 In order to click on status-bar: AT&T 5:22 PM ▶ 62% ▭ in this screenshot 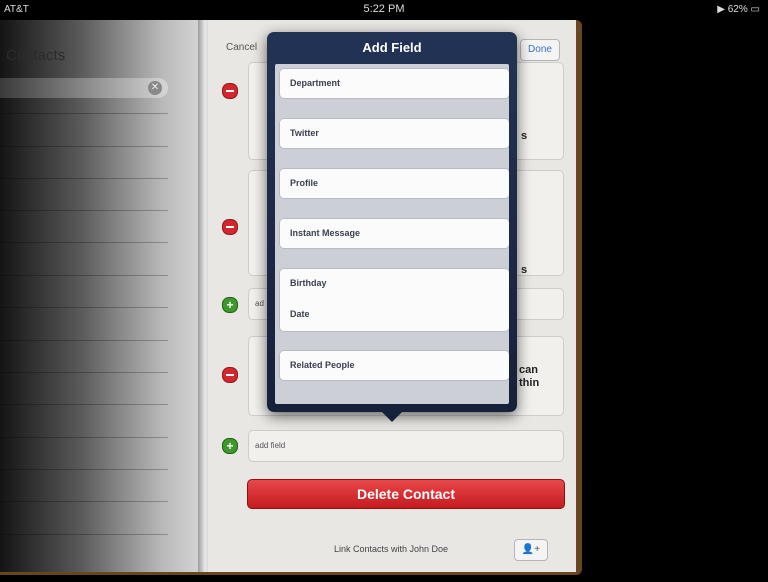, I will do `click(384, 10)`.